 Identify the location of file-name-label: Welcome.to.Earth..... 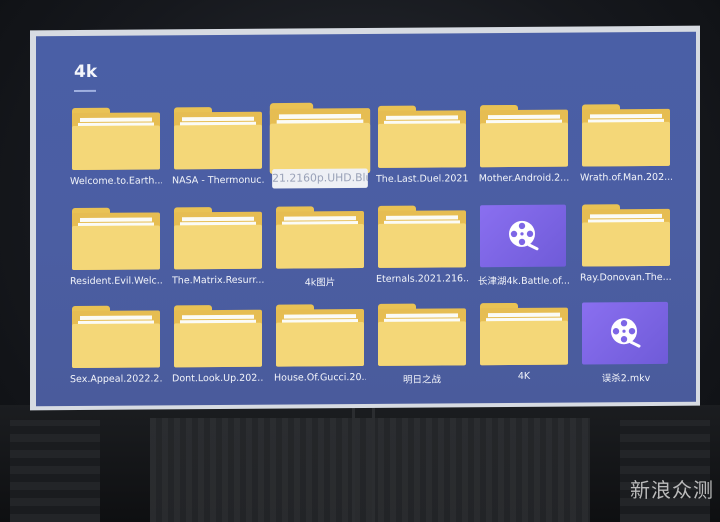
(116, 181).